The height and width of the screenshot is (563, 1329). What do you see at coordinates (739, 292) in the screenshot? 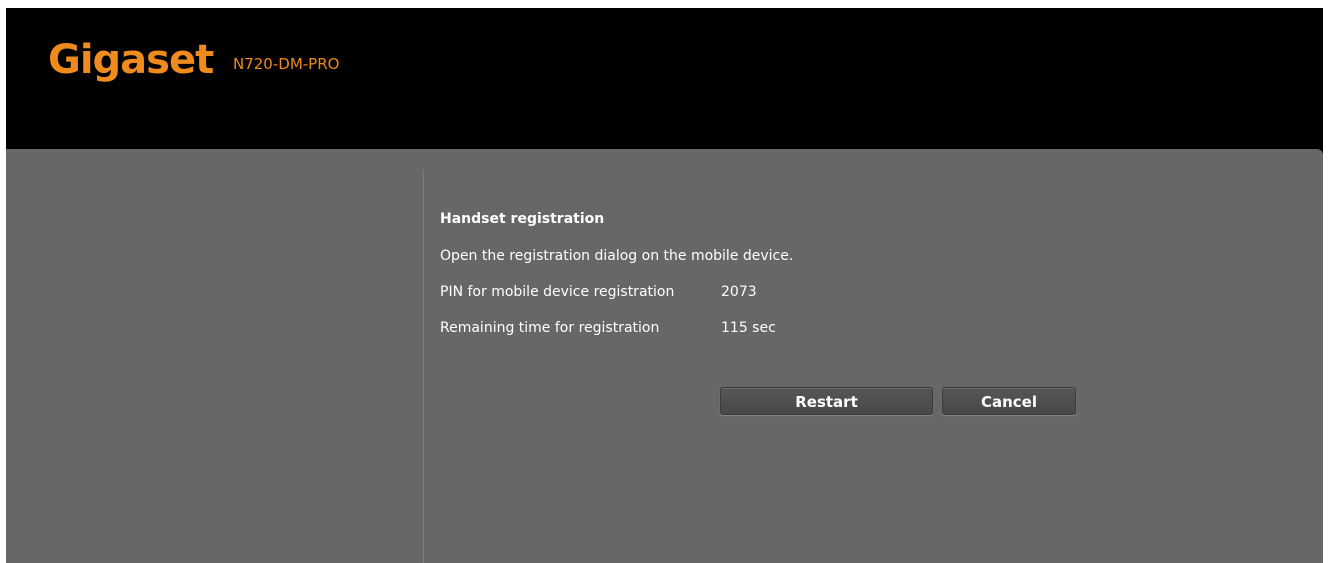
I see `pin-value: 2073` at bounding box center [739, 292].